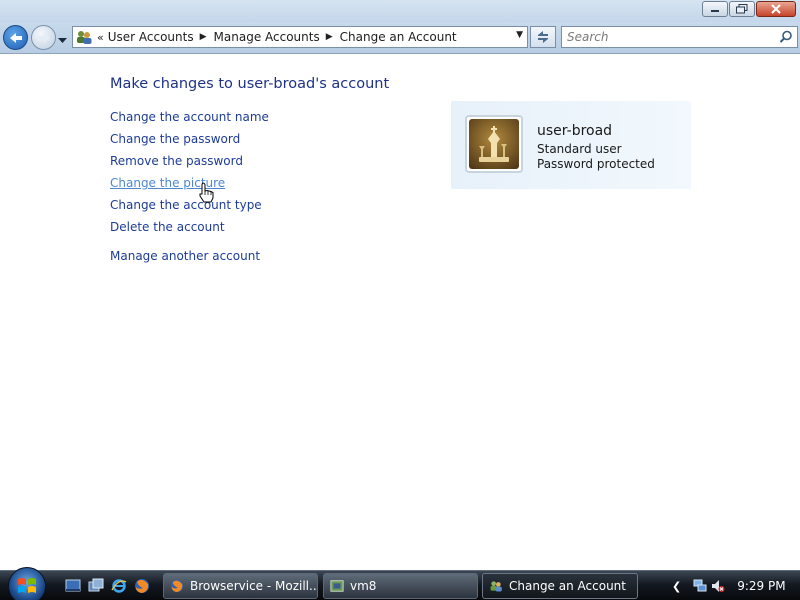 This screenshot has width=800, height=600. Describe the element at coordinates (189, 142) in the screenshot. I see `change-password-link: Change the password` at that location.